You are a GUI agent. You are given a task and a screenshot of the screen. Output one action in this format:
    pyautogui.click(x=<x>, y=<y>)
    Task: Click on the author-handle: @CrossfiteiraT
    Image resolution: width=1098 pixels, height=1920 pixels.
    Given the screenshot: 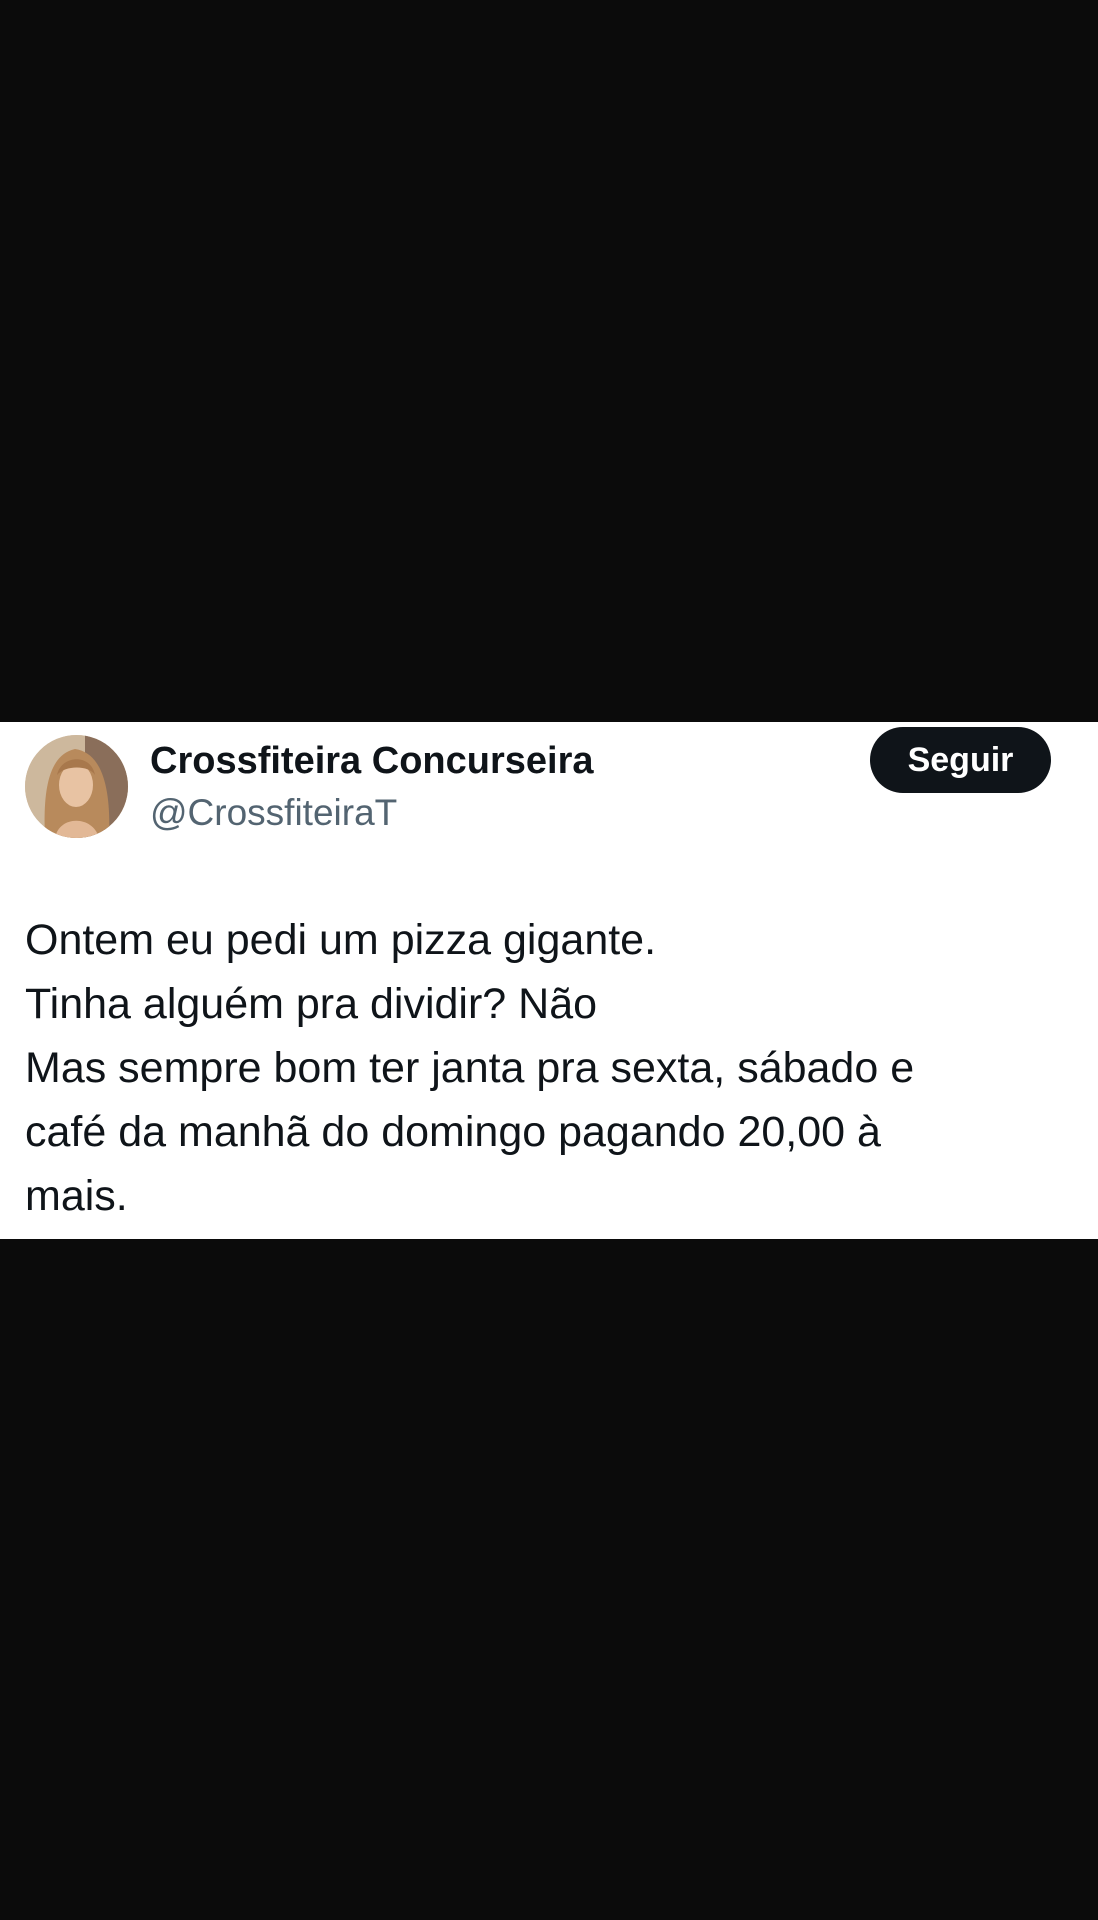 What is the action you would take?
    pyautogui.click(x=372, y=813)
    